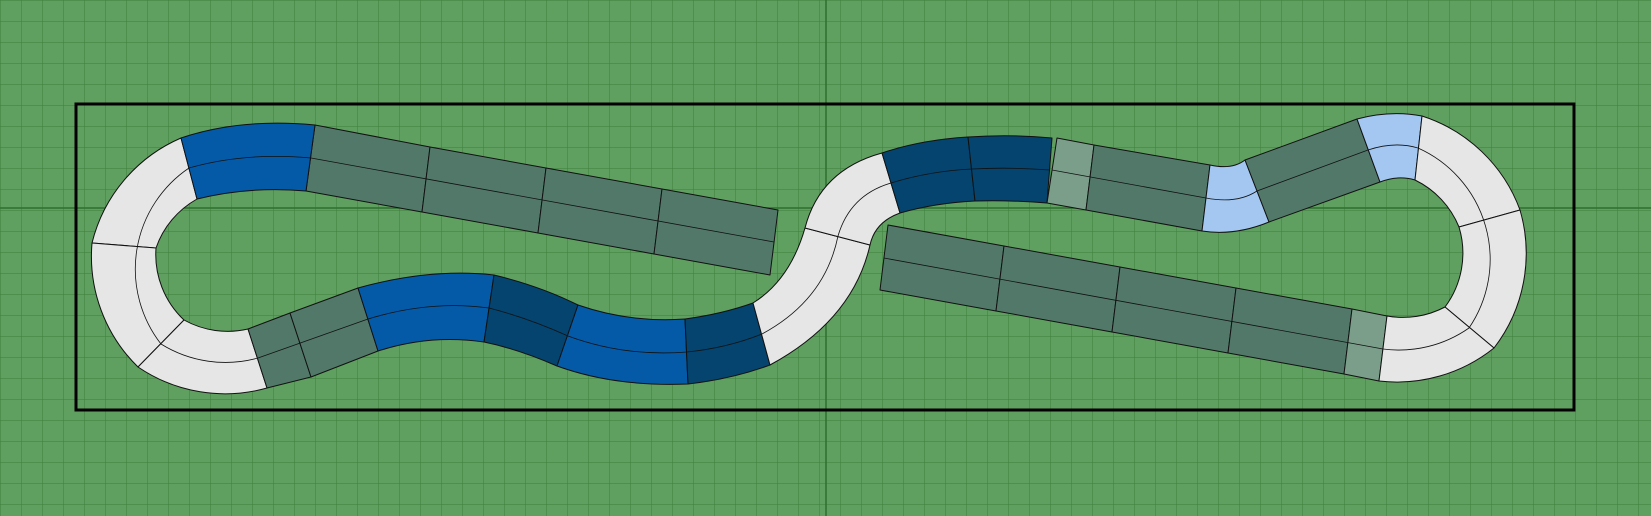 The image size is (1651, 516). I want to click on middle-dark-blue-curve, so click(967, 174).